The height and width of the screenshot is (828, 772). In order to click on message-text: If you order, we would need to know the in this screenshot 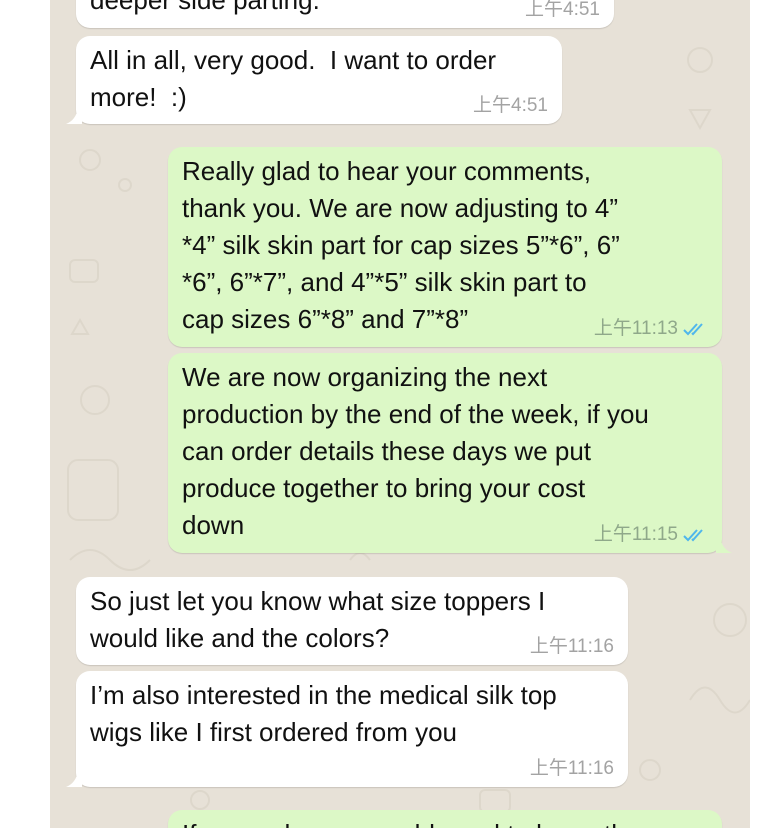, I will do `click(445, 822)`.